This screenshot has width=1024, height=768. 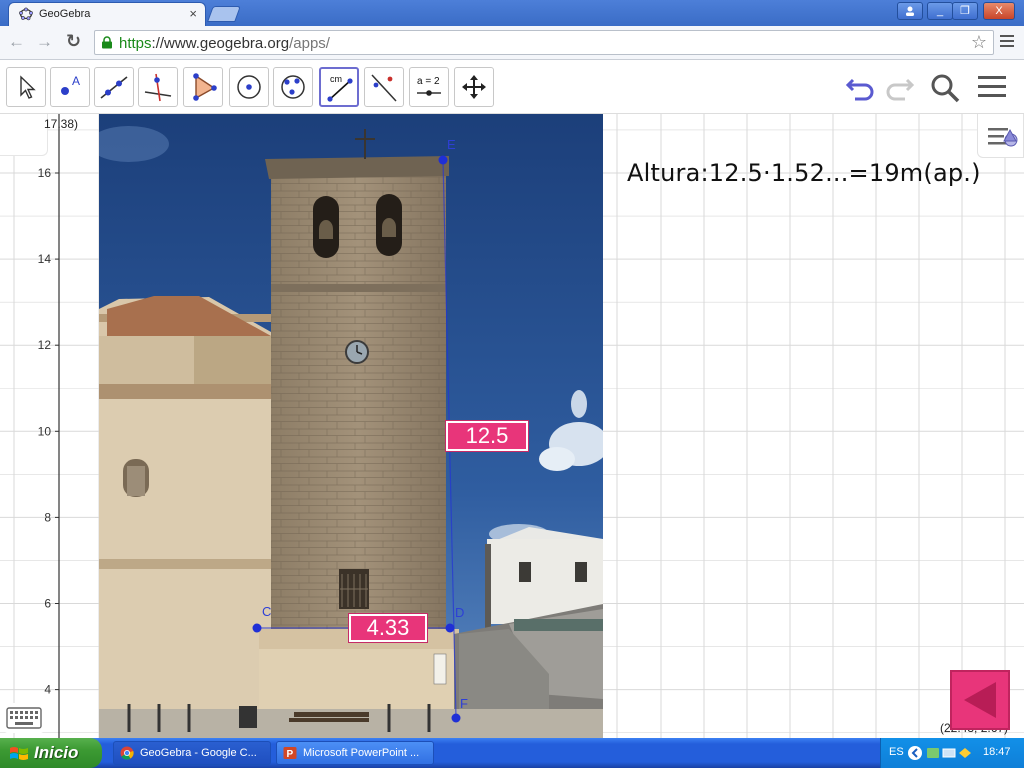 I want to click on distance-measure-icon: cm, so click(x=340, y=88).